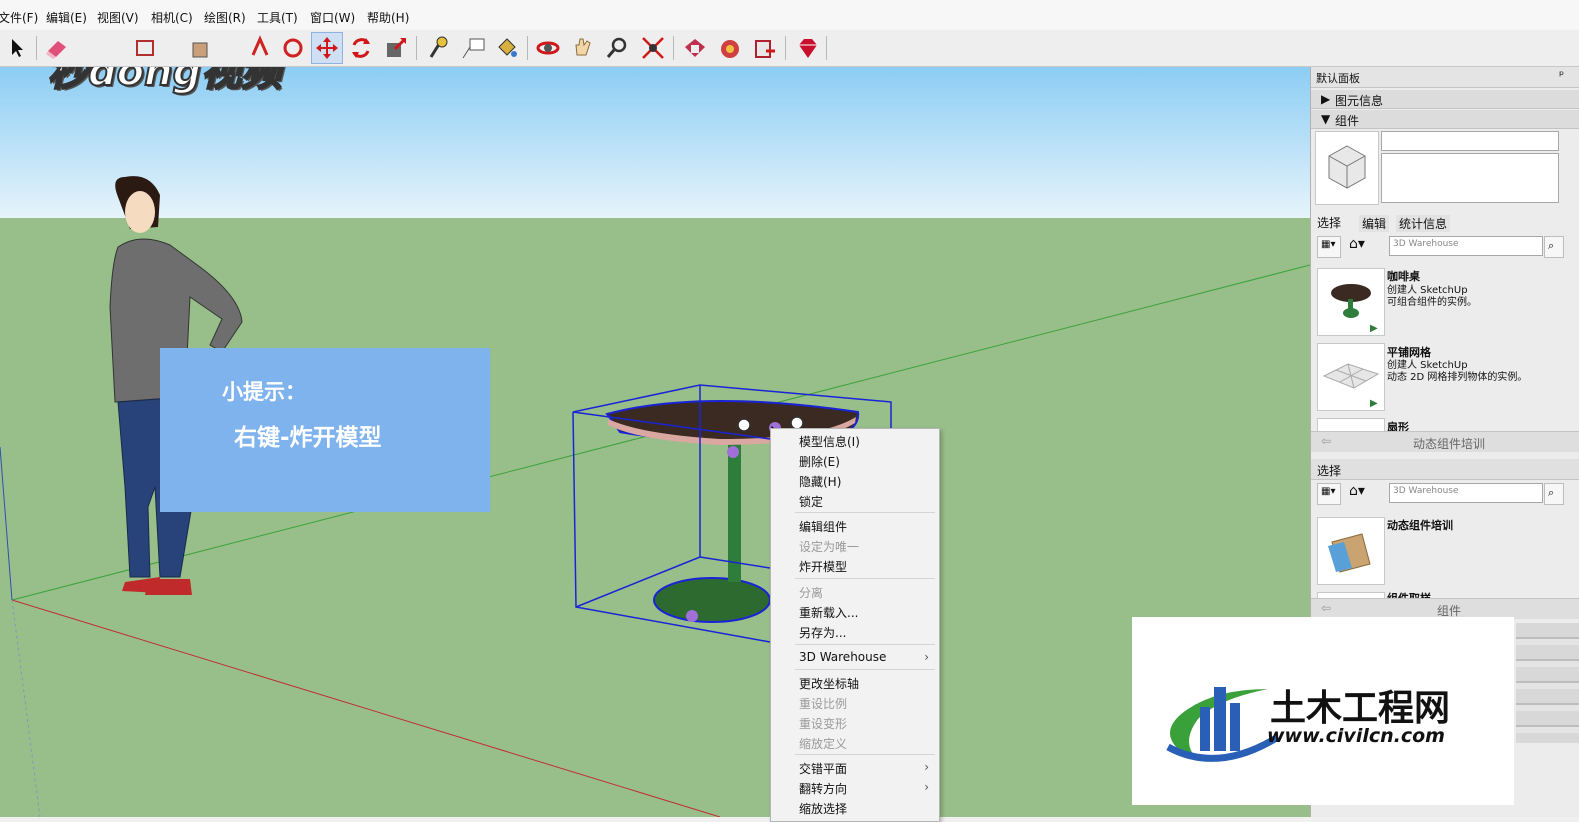  I want to click on rectangle-tool-icon, so click(145, 48).